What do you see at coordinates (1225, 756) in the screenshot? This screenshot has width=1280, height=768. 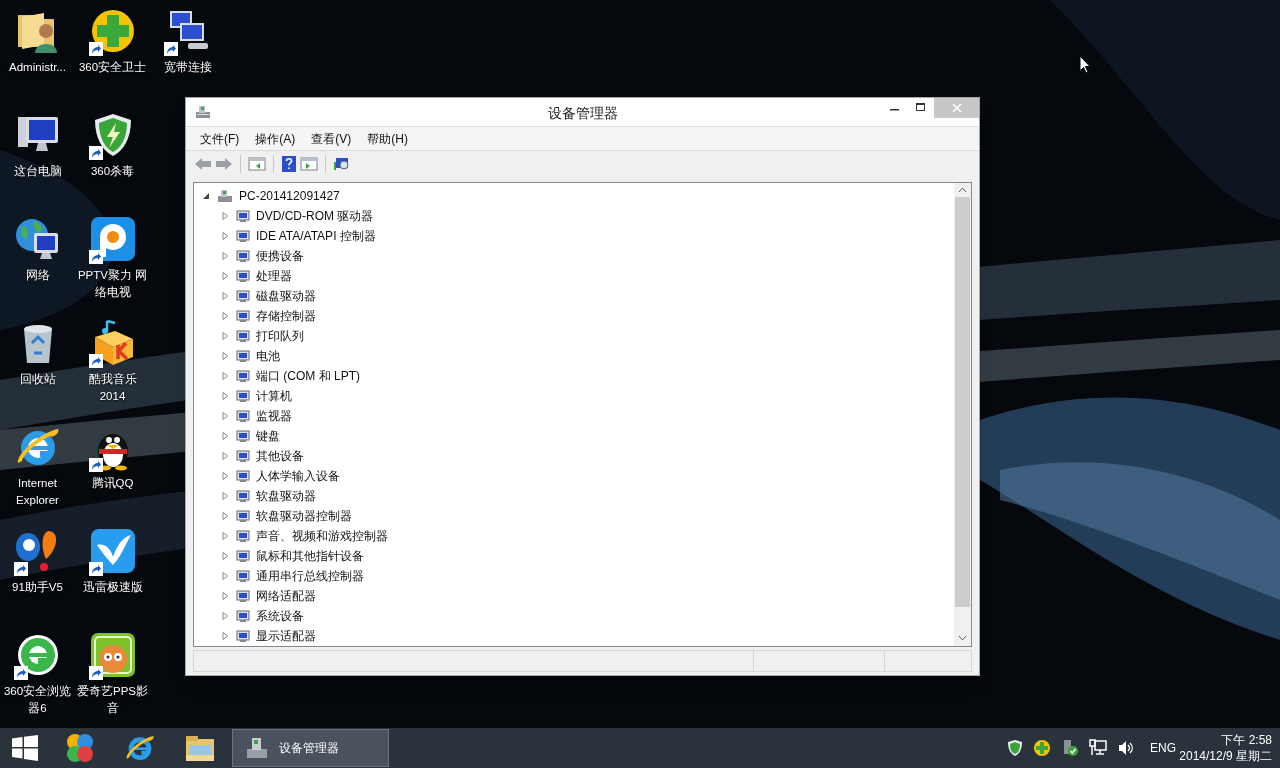 I see `clock-date: 2014/12/9 星期二` at bounding box center [1225, 756].